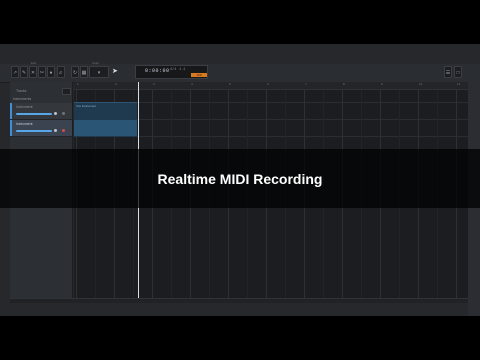 The image size is (480, 360). Describe the element at coordinates (459, 84) in the screenshot. I see `bar-number: 11` at that location.